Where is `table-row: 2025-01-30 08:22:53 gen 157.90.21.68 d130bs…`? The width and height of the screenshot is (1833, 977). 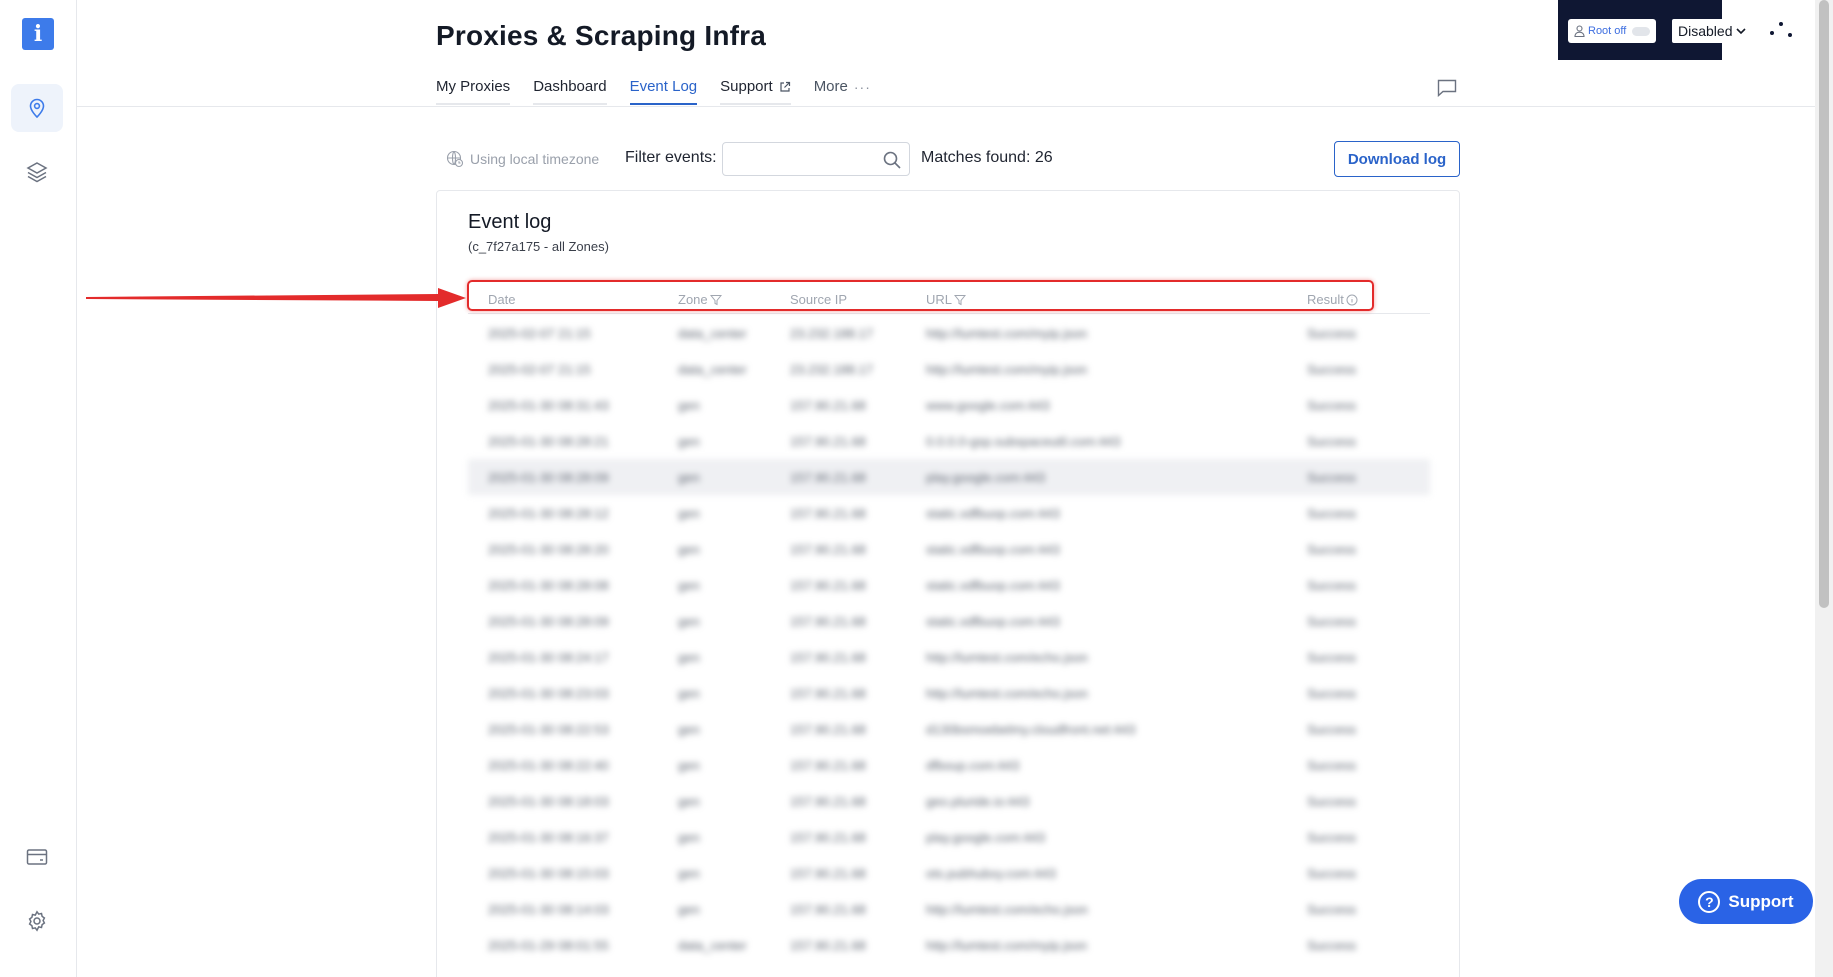 table-row: 2025-01-30 08:22:53 gen 157.90.21.68 d130bs… is located at coordinates (949, 729).